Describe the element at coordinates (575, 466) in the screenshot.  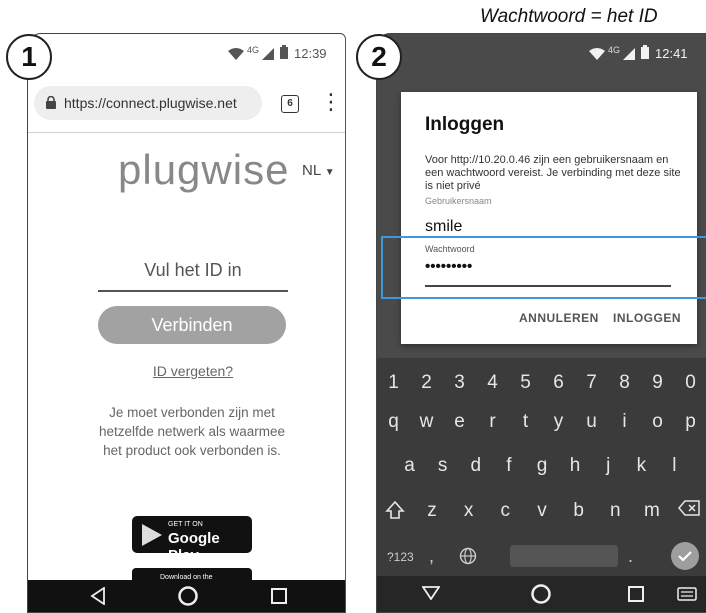
I see `key: h` at that location.